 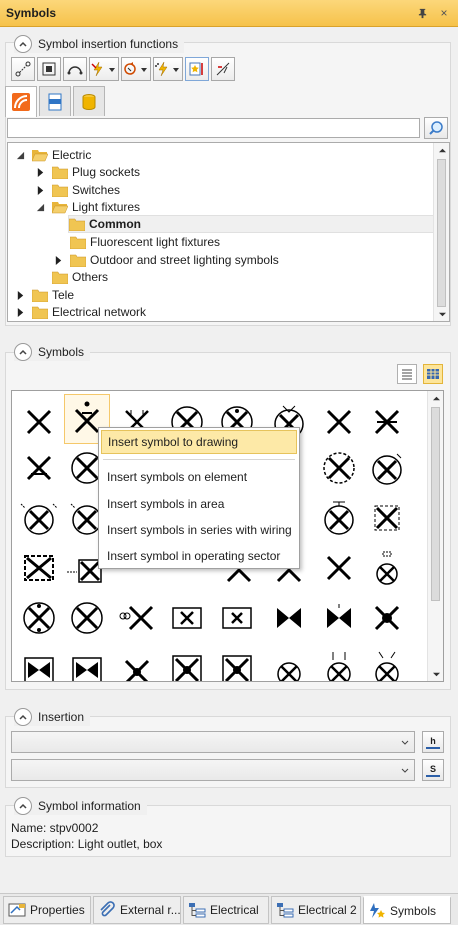 I want to click on menu-insert-symbol-in-operating-sector: Insert symbol in operating sector, so click(x=199, y=556).